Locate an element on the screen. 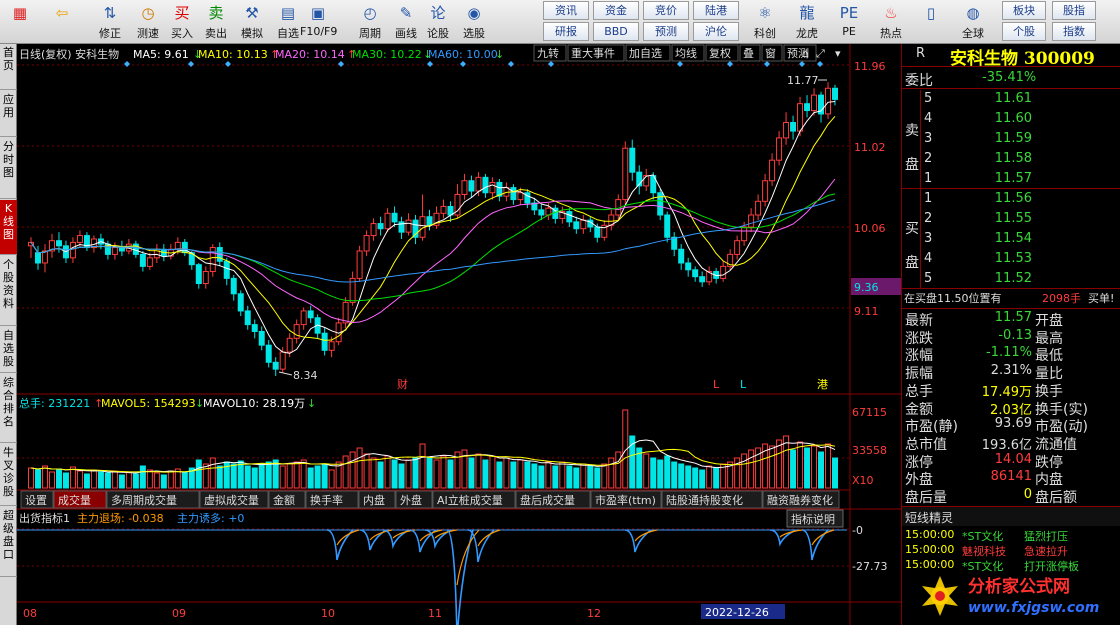 The height and width of the screenshot is (625, 1120). sprite-stock: *ST文化 is located at coordinates (982, 536).